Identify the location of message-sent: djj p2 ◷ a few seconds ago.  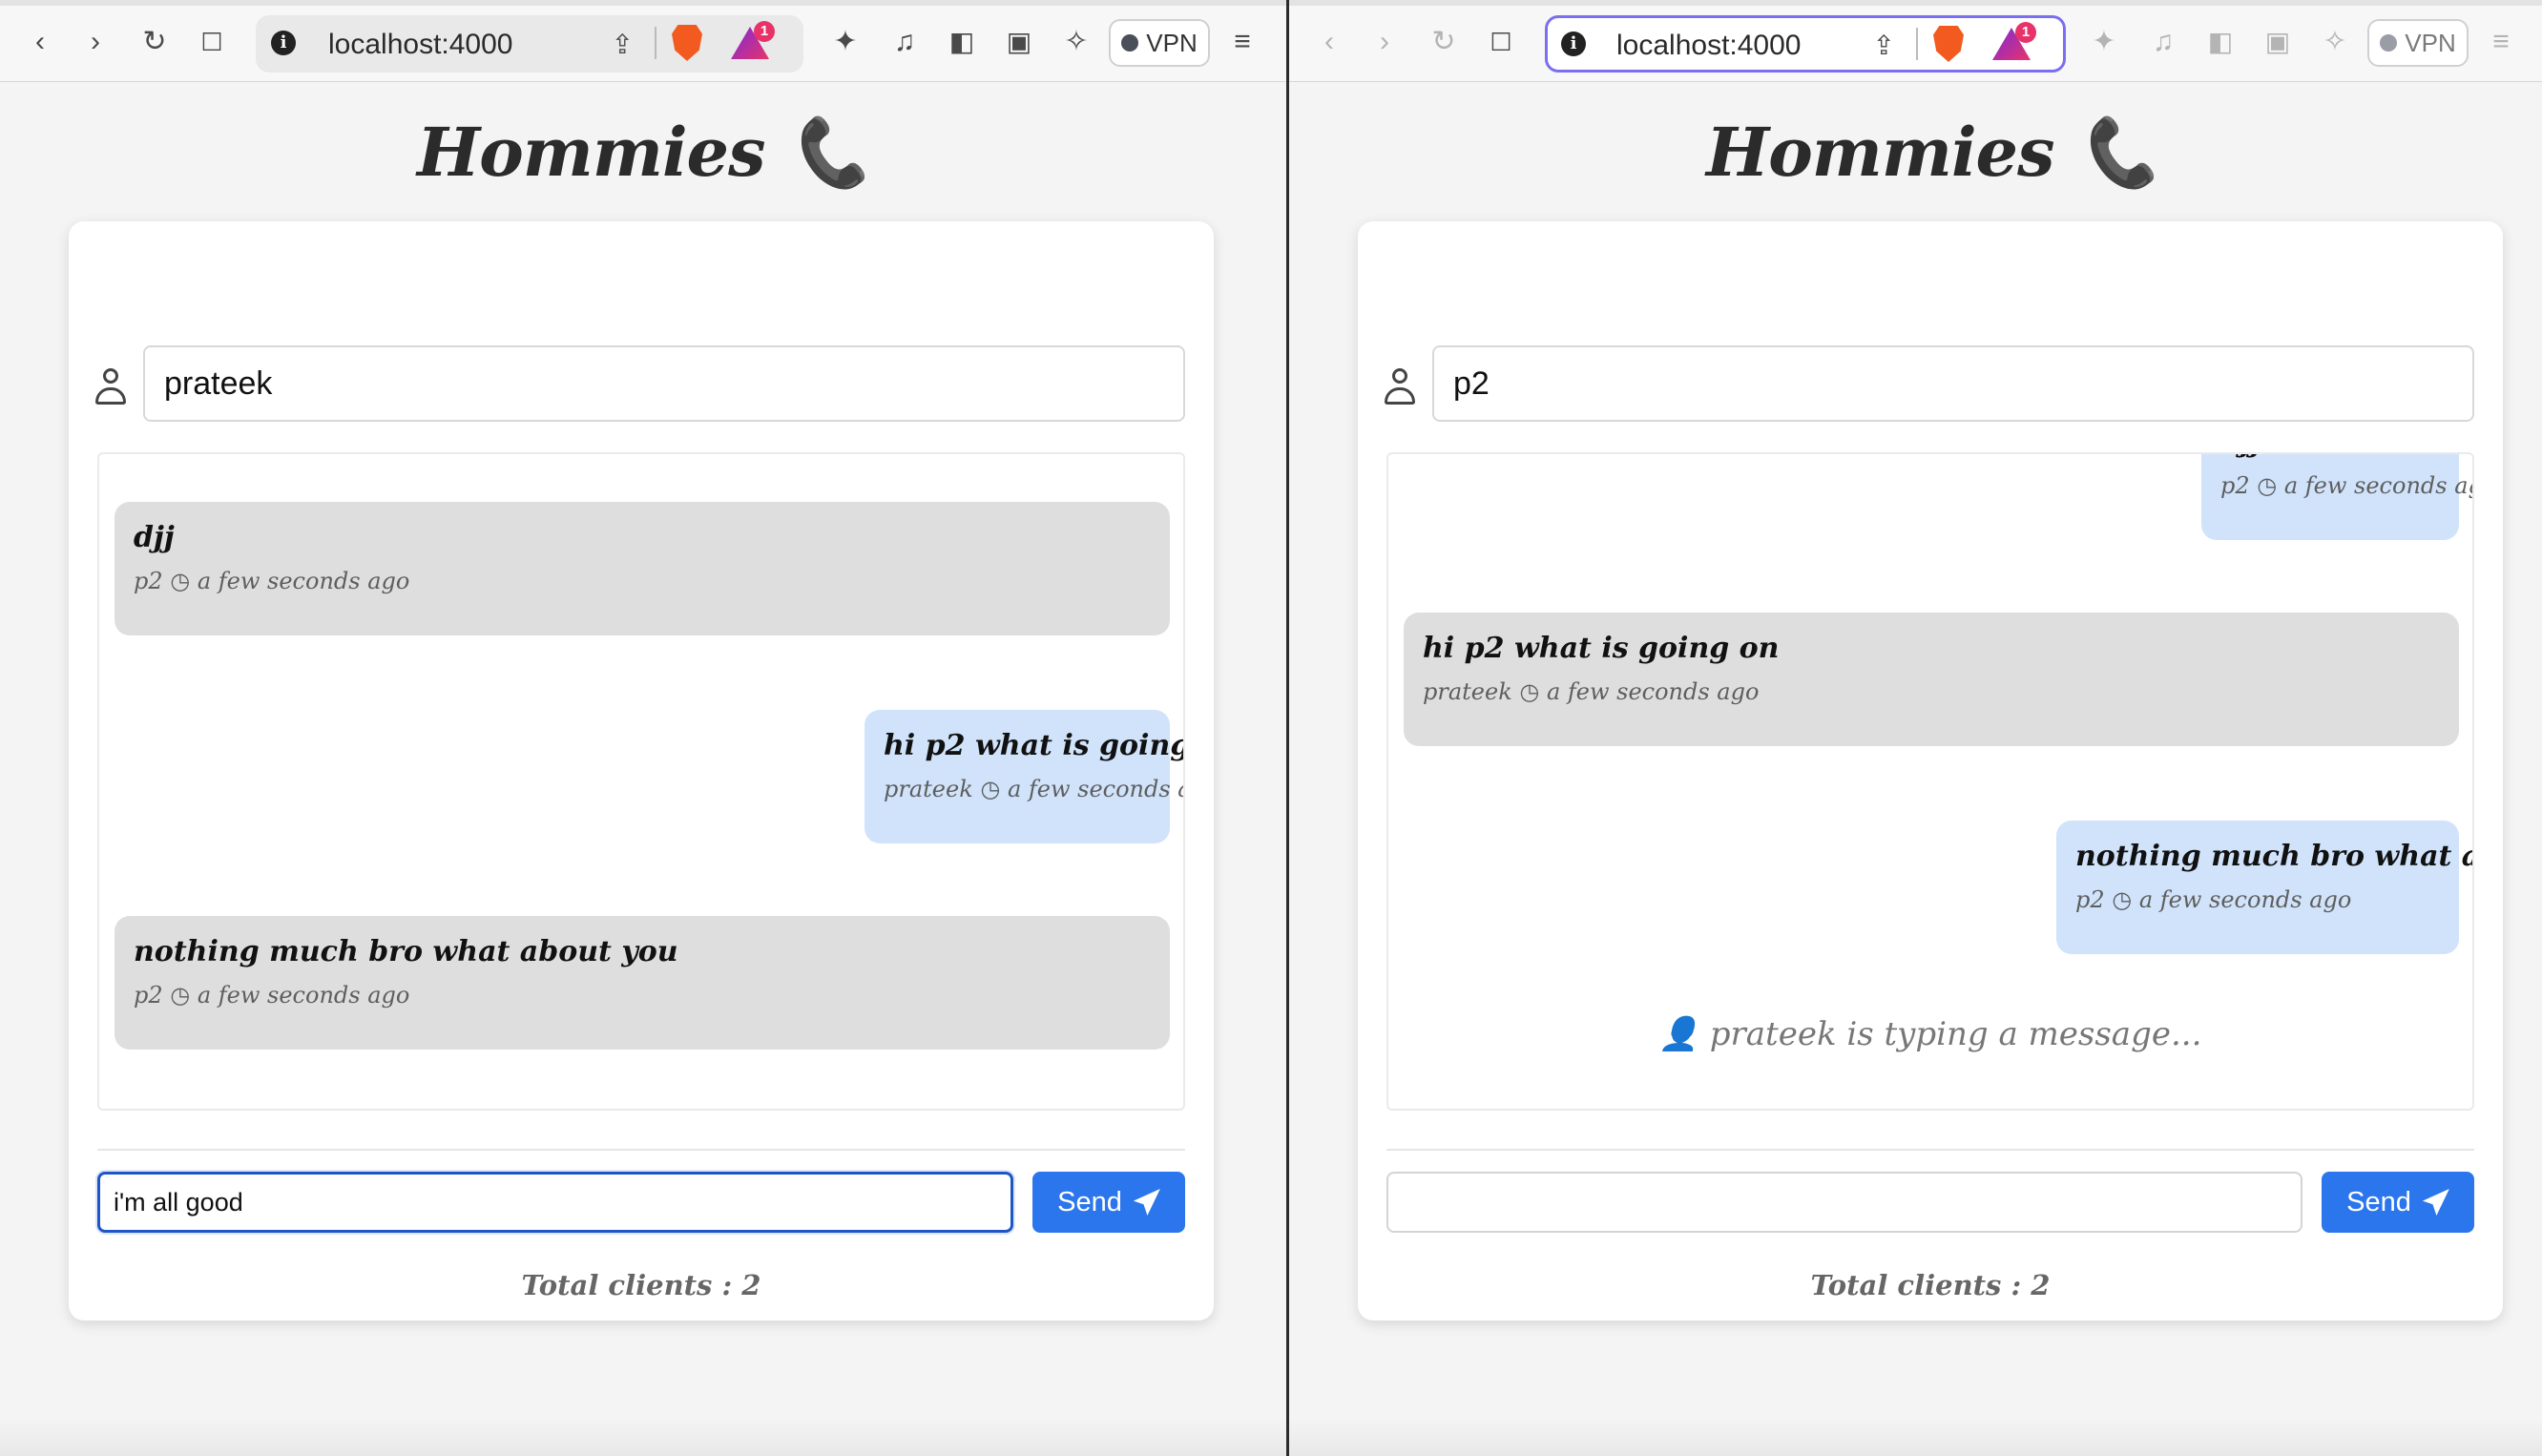
(2337, 497).